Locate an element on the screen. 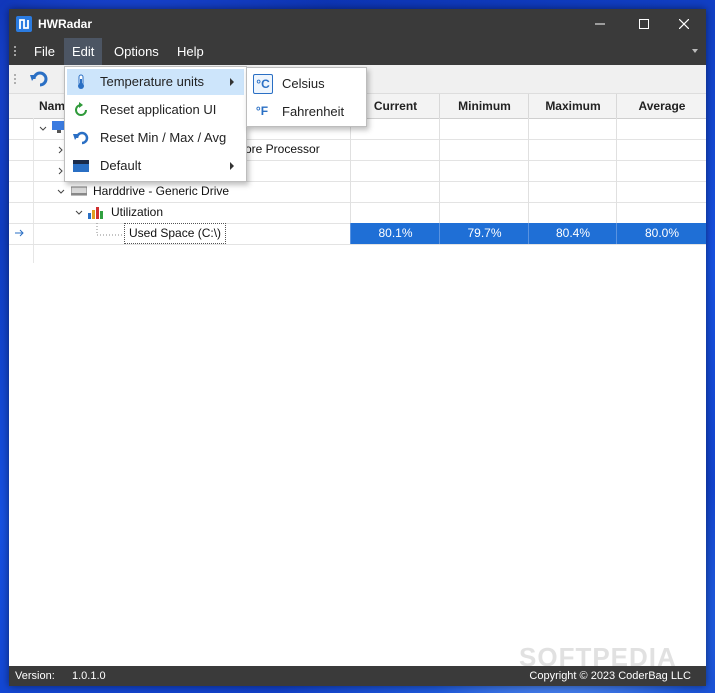 The height and width of the screenshot is (693, 715). minimize-icon is located at coordinates (600, 23).